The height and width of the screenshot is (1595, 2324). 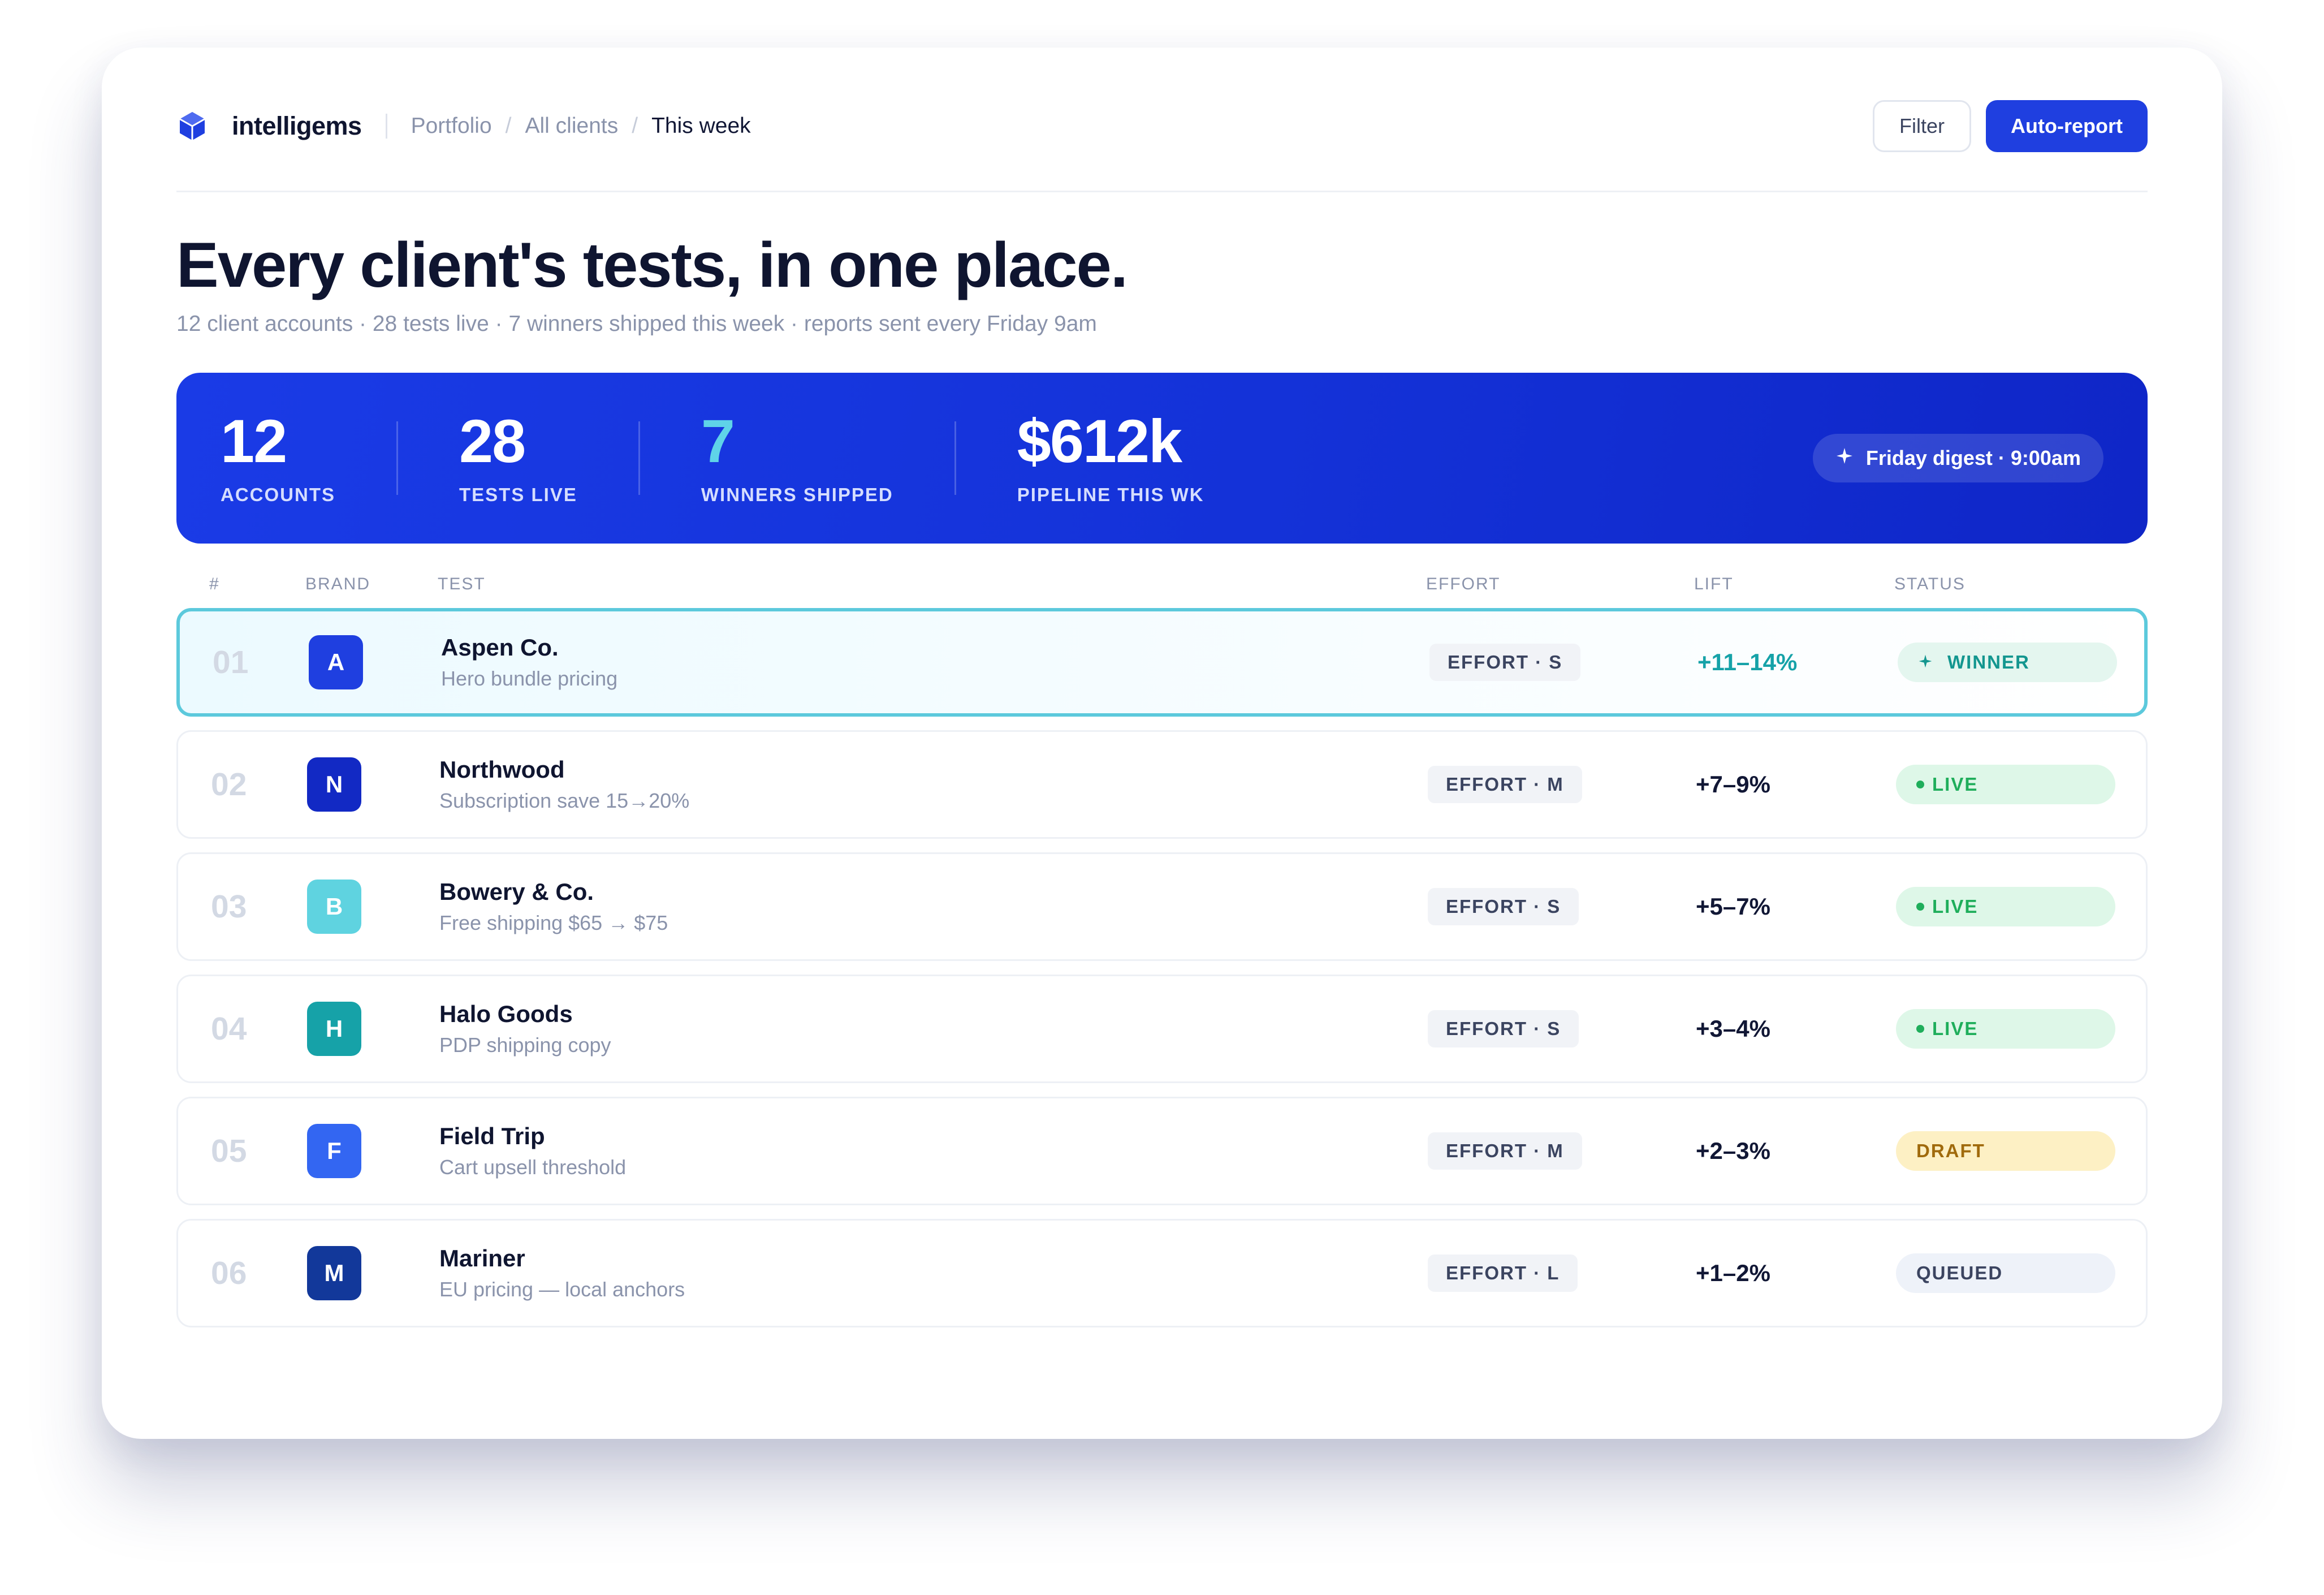 What do you see at coordinates (564, 800) in the screenshot?
I see `test-name: Subscription save 15→20%` at bounding box center [564, 800].